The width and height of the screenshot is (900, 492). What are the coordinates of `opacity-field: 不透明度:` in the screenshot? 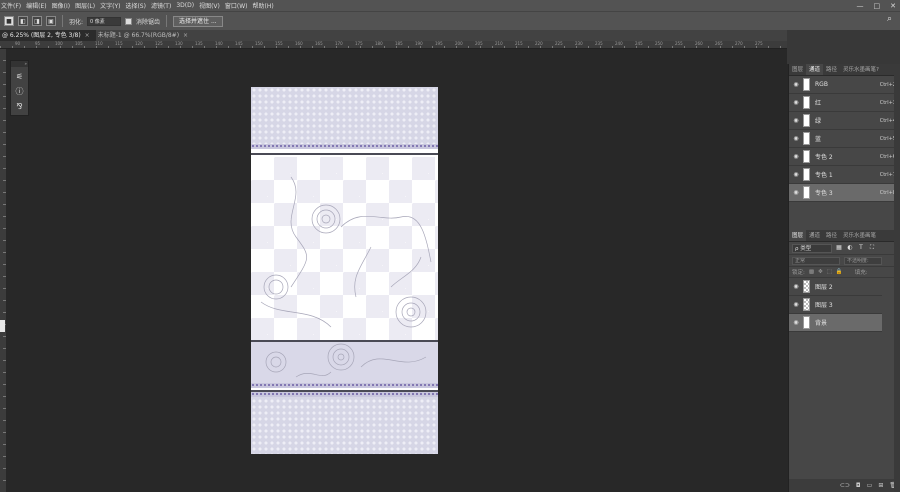 It's located at (863, 260).